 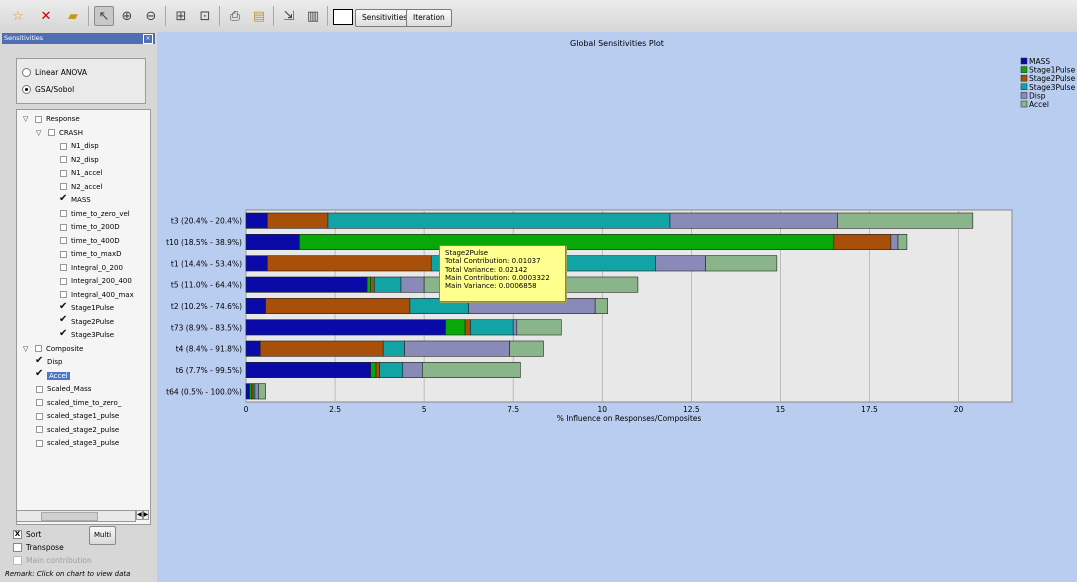 I want to click on scroll-left-icon: ◀, so click(x=139, y=515).